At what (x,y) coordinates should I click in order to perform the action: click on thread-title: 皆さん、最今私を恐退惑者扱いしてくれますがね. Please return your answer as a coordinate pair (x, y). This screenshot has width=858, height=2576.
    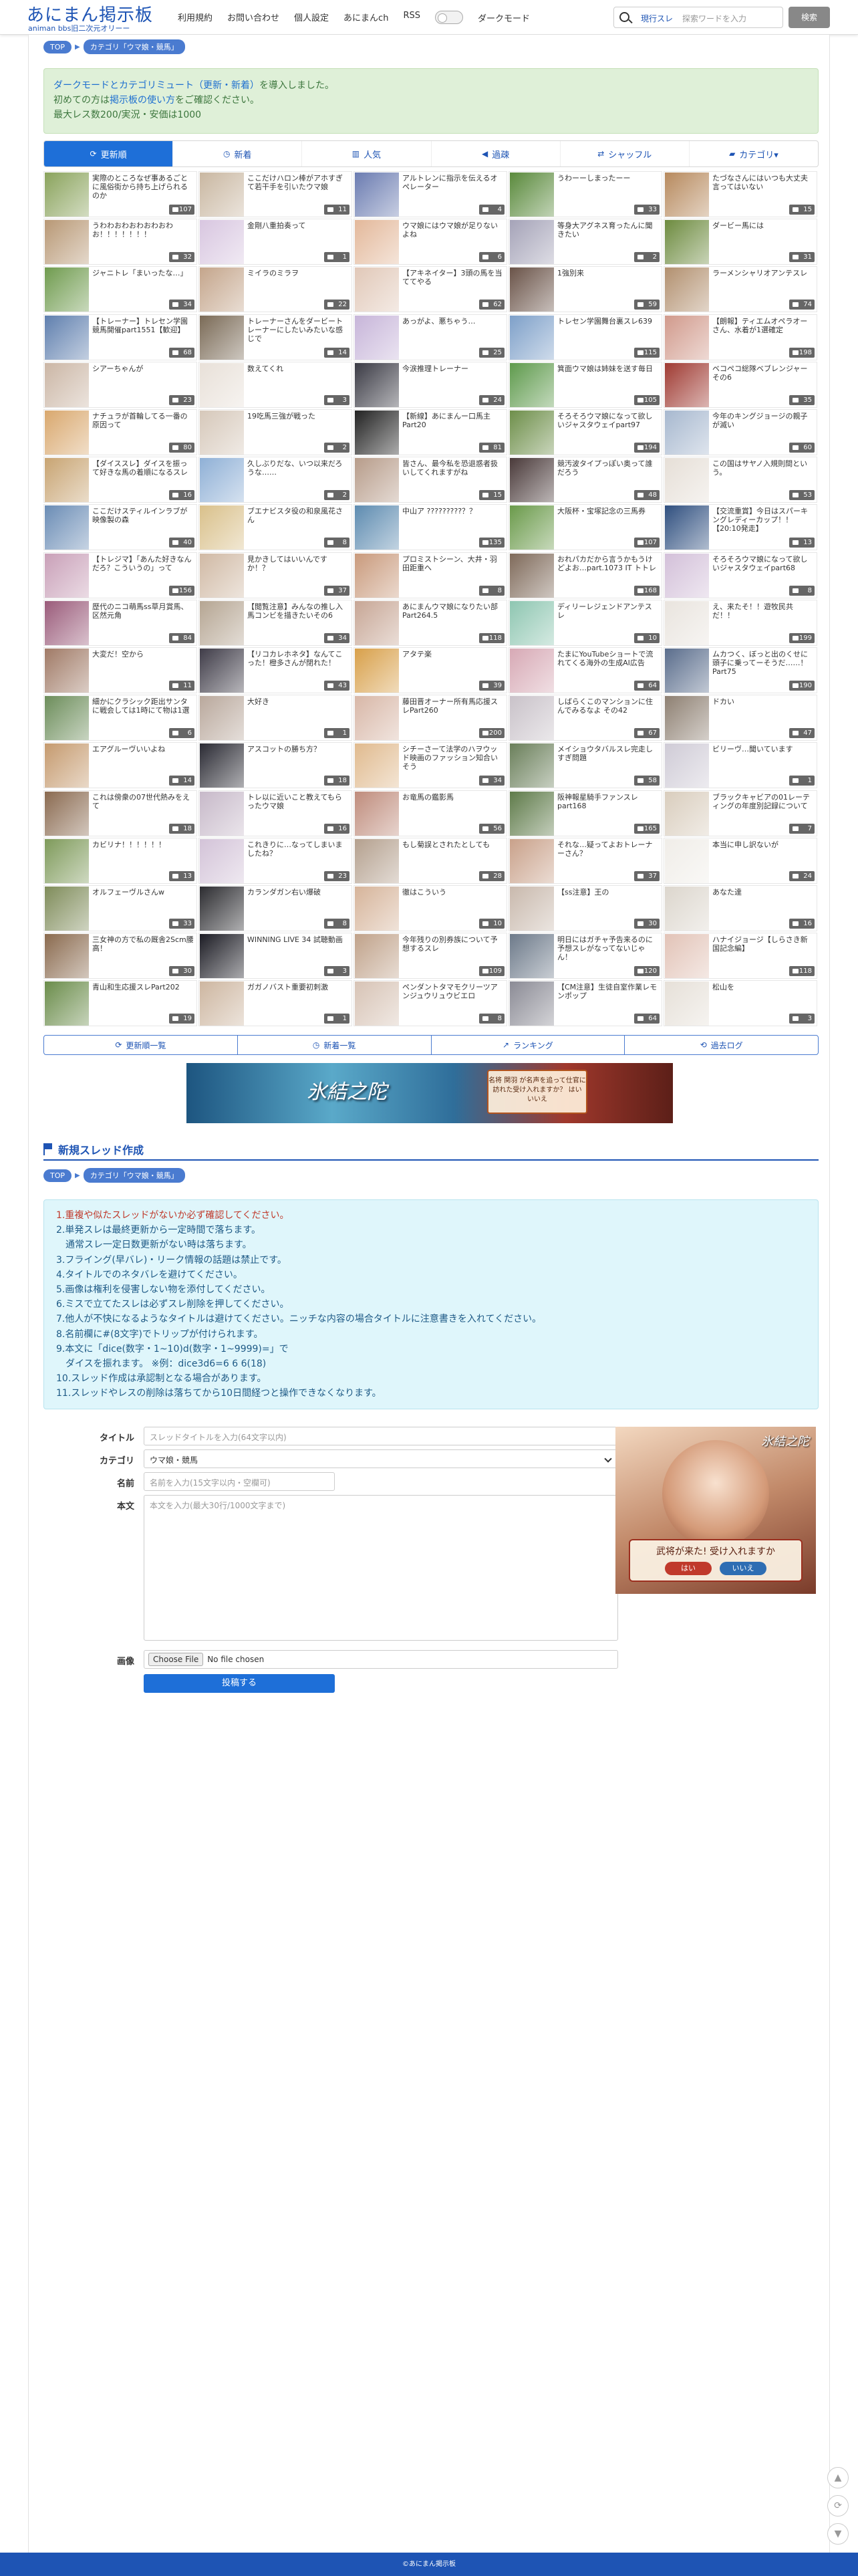
    Looking at the image, I should click on (453, 472).